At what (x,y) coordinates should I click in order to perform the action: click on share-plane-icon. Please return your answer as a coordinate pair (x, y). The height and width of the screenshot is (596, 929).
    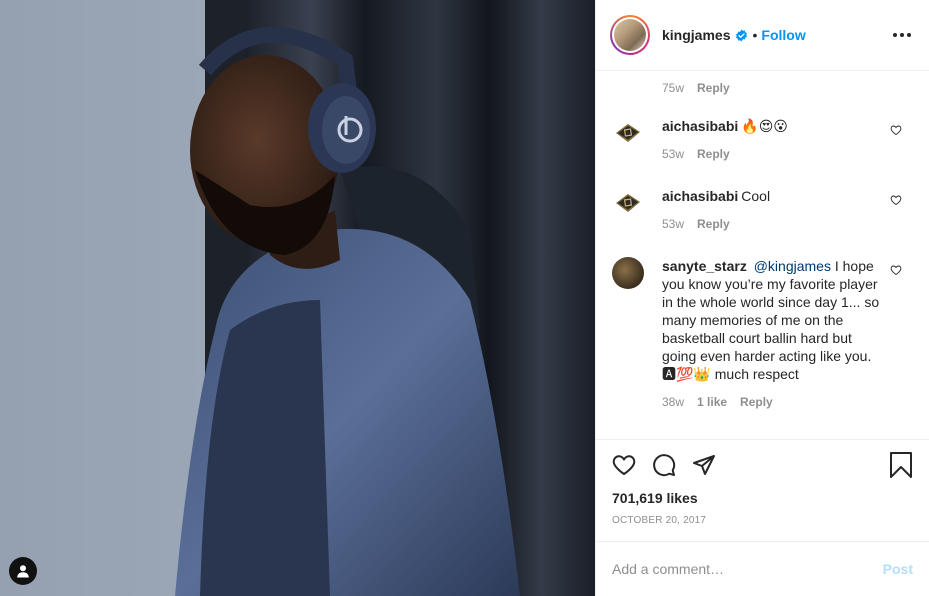
    Looking at the image, I should click on (704, 465).